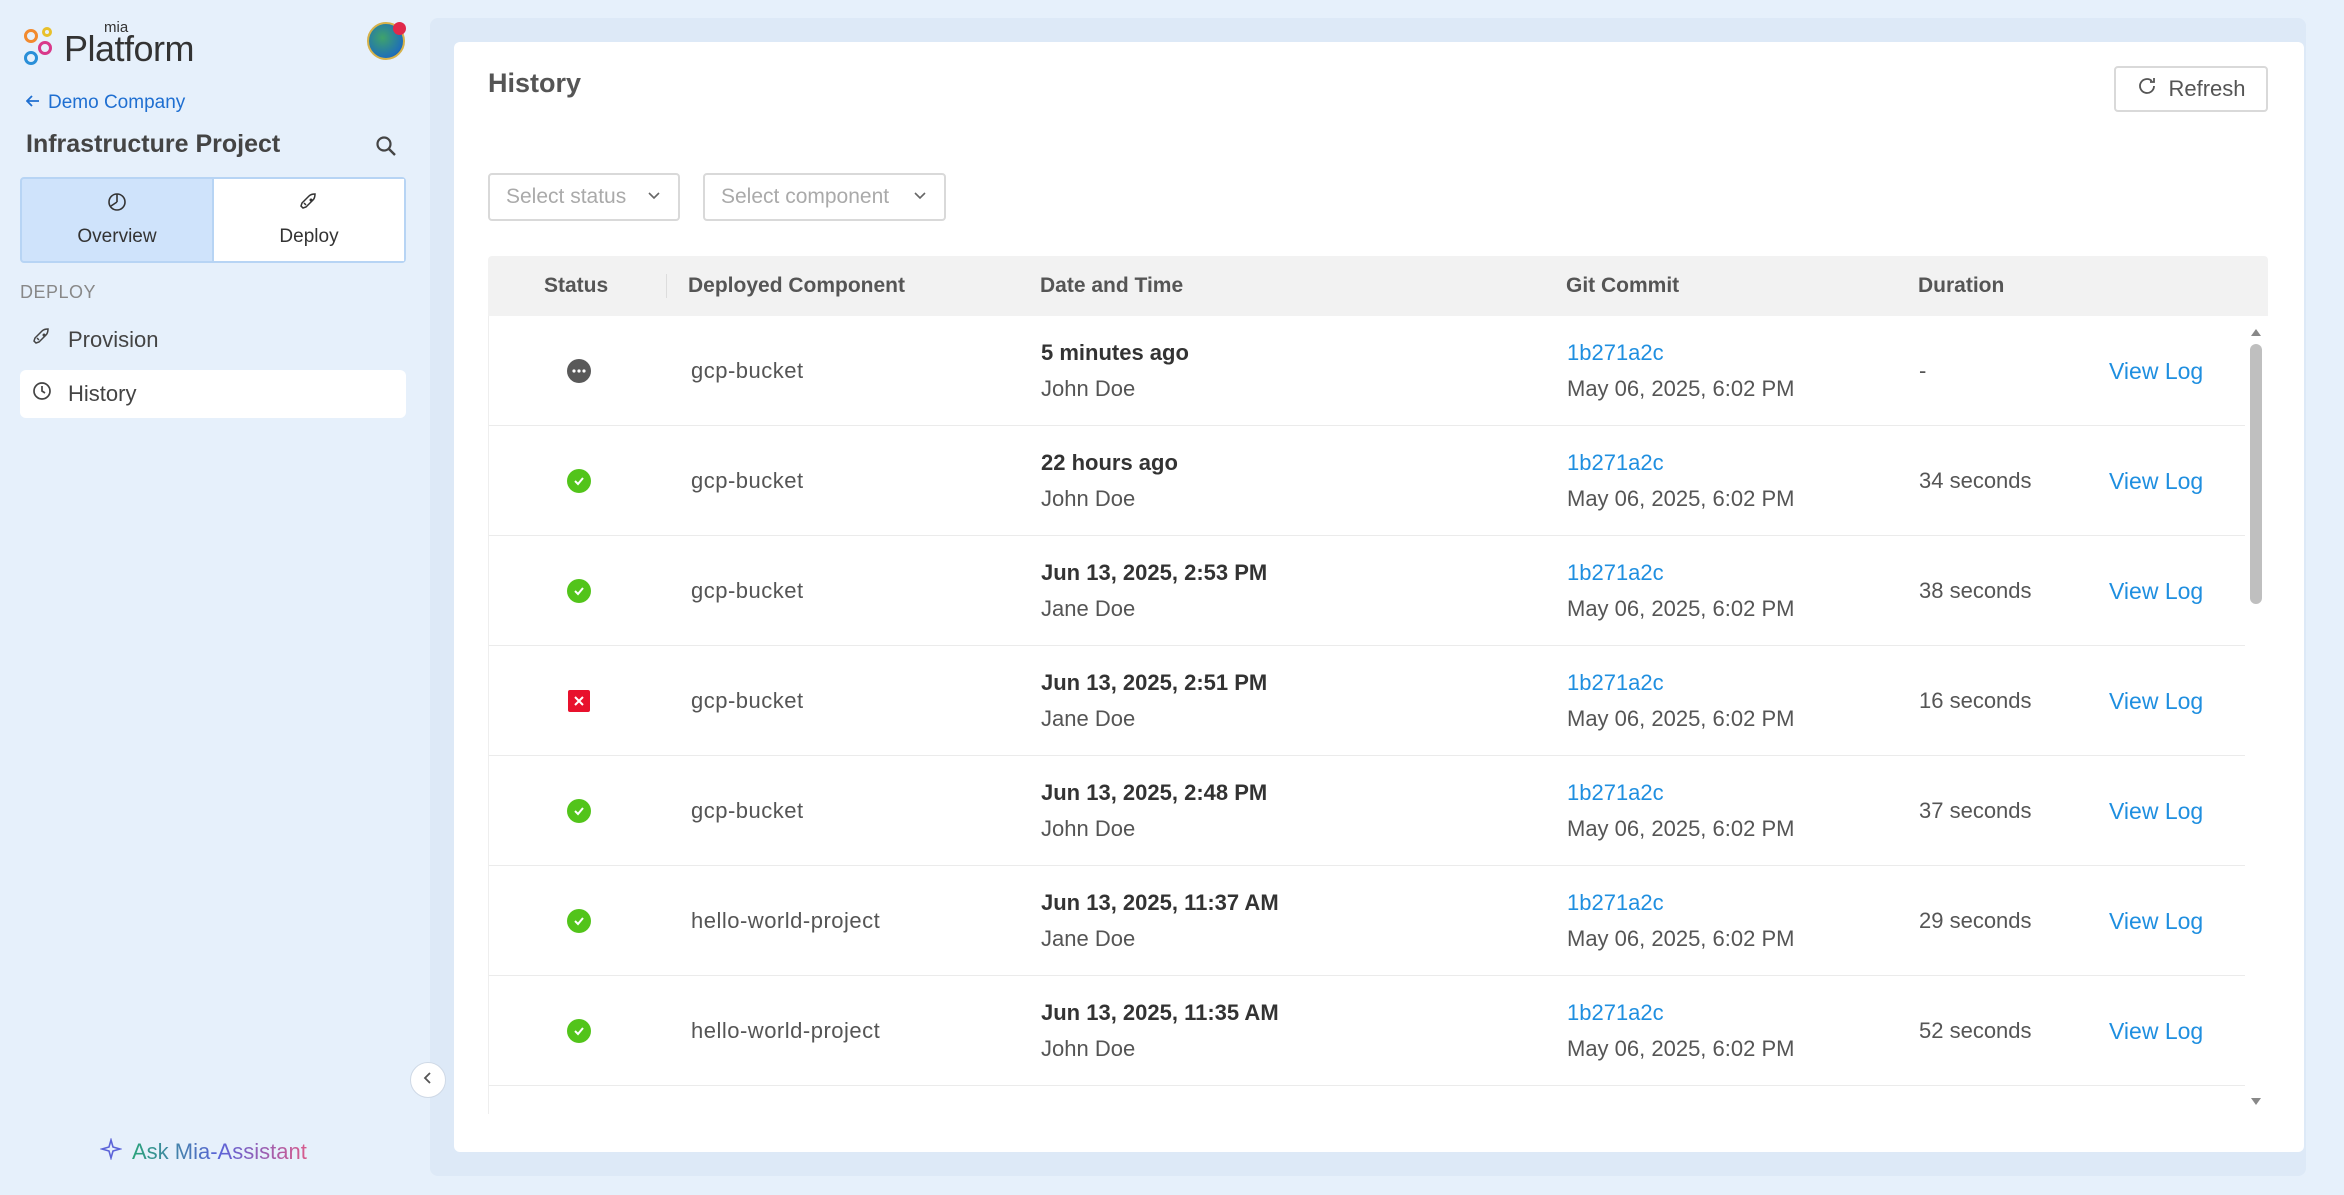 The image size is (2344, 1195). Describe the element at coordinates (1112, 285) in the screenshot. I see `column-header-date: Date and Time` at that location.